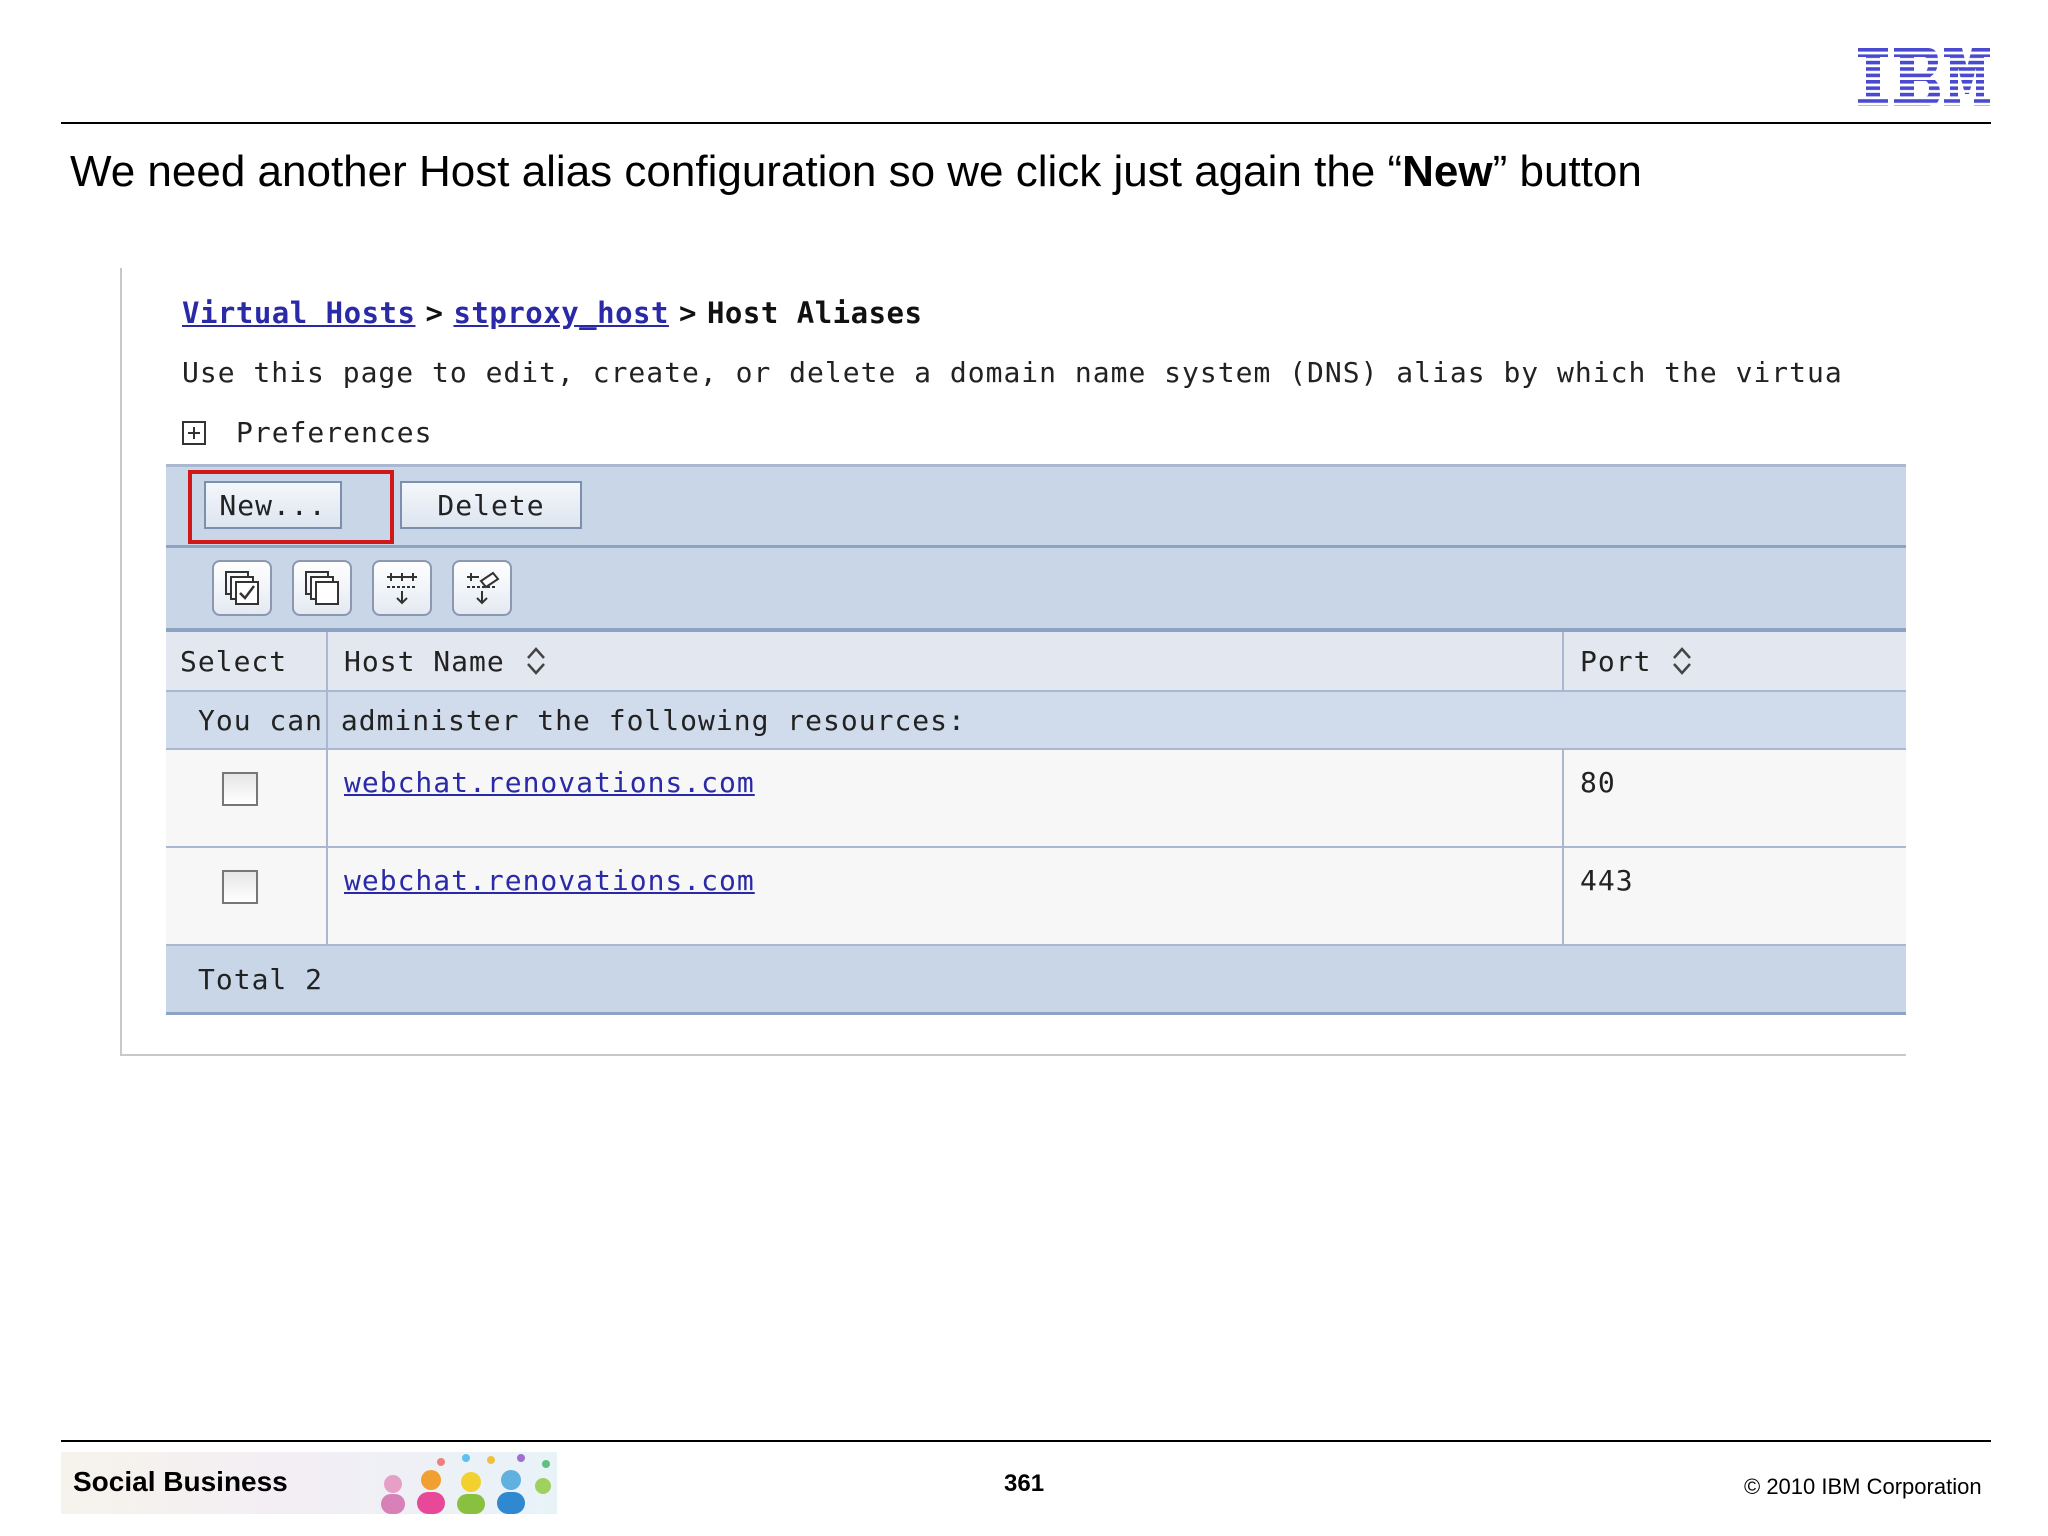 The width and height of the screenshot is (2048, 1536). Describe the element at coordinates (1036, 662) in the screenshot. I see `table-header: Select Host Name Port` at that location.